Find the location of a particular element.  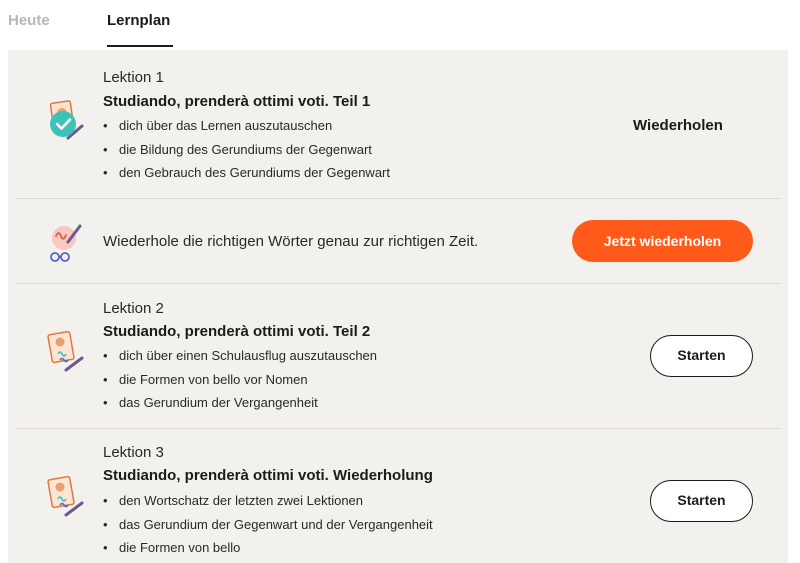

vocabulary-review-icon is located at coordinates (66, 242).